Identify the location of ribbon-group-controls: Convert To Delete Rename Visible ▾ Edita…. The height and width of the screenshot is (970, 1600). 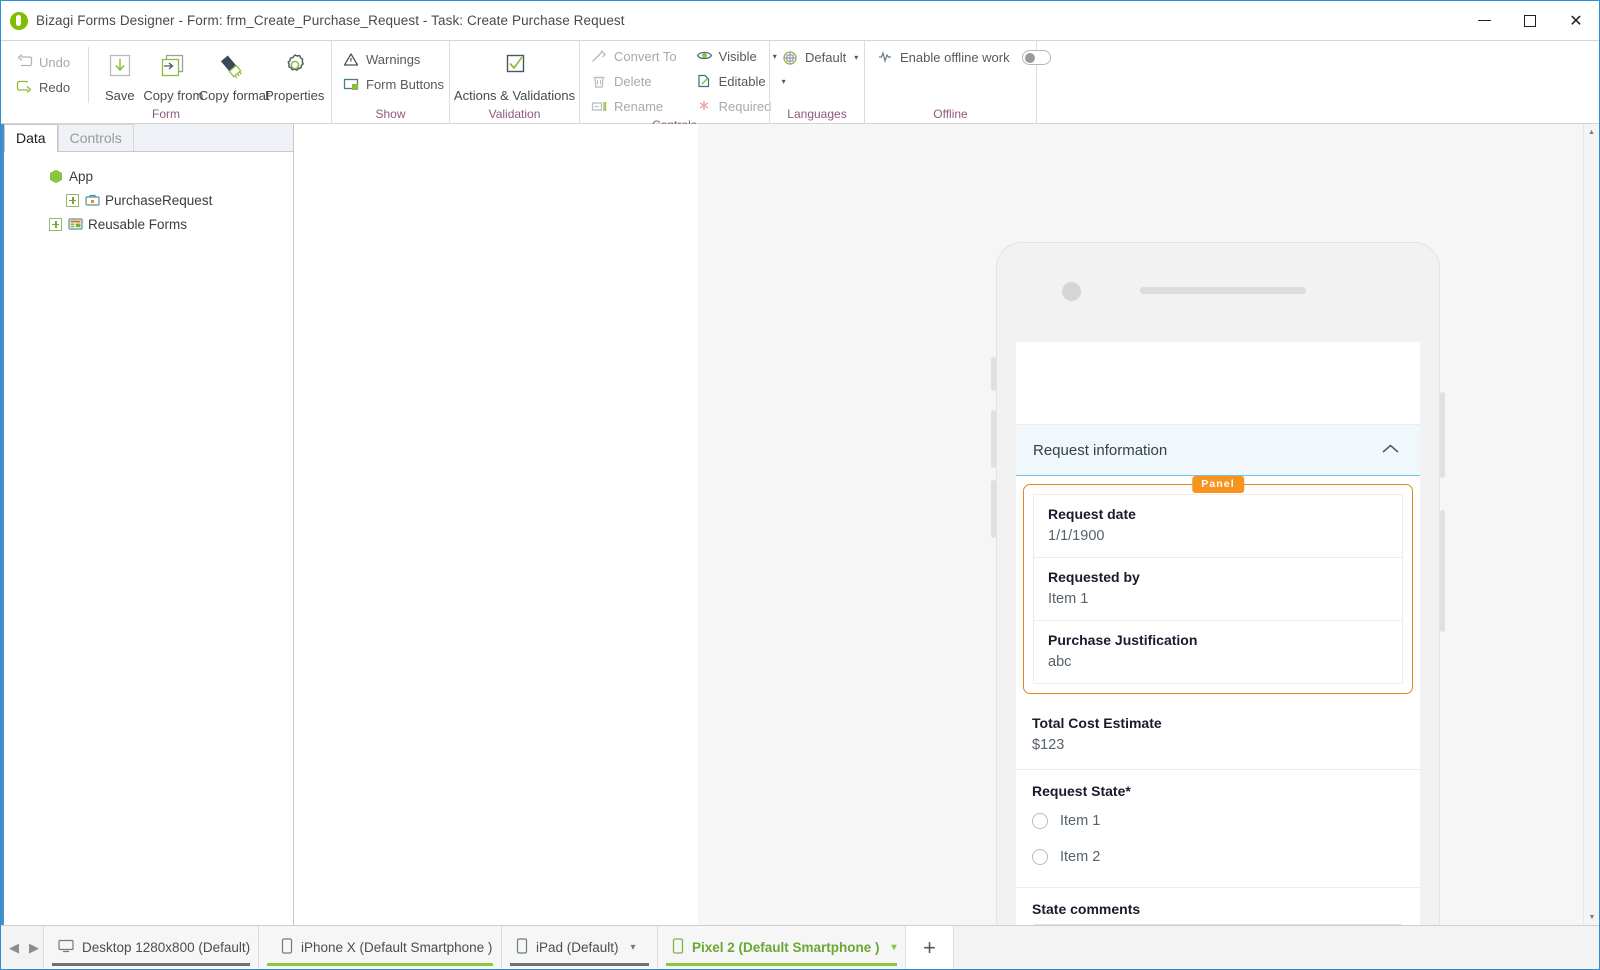
(682, 86).